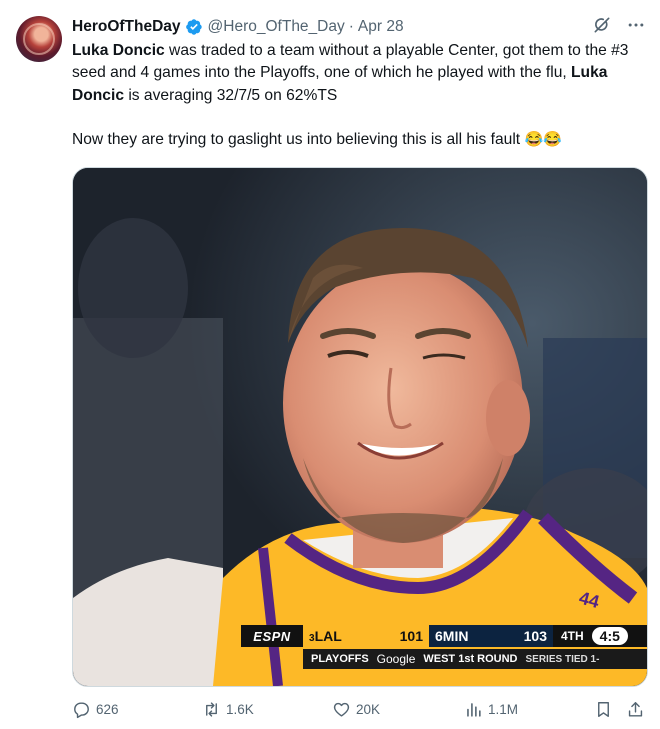  What do you see at coordinates (474, 710) in the screenshot?
I see `views-chart-icon` at bounding box center [474, 710].